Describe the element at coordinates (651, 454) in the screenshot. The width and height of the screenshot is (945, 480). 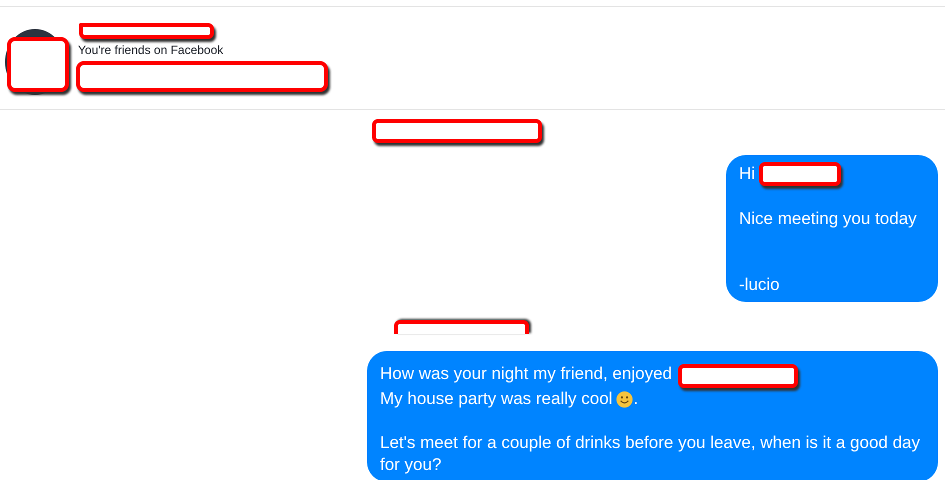
I see `message-text: Let's meet for a couple of drinks before you leave, when is it a good day for you?` at that location.